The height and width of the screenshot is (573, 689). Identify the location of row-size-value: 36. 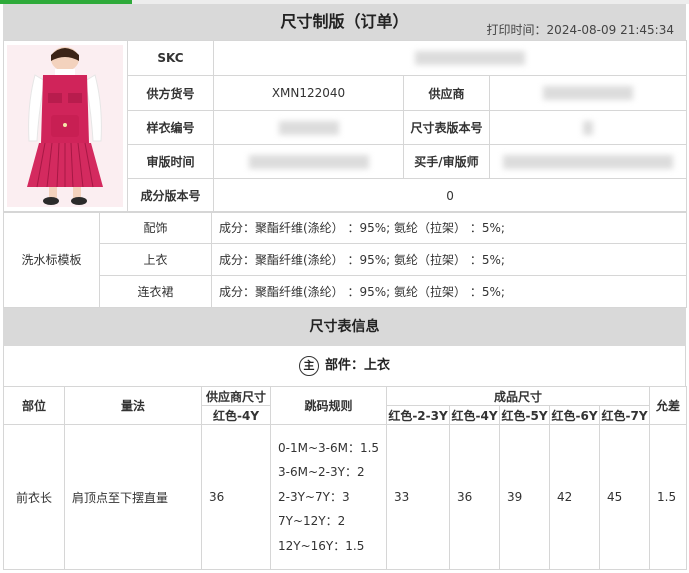
(474, 497).